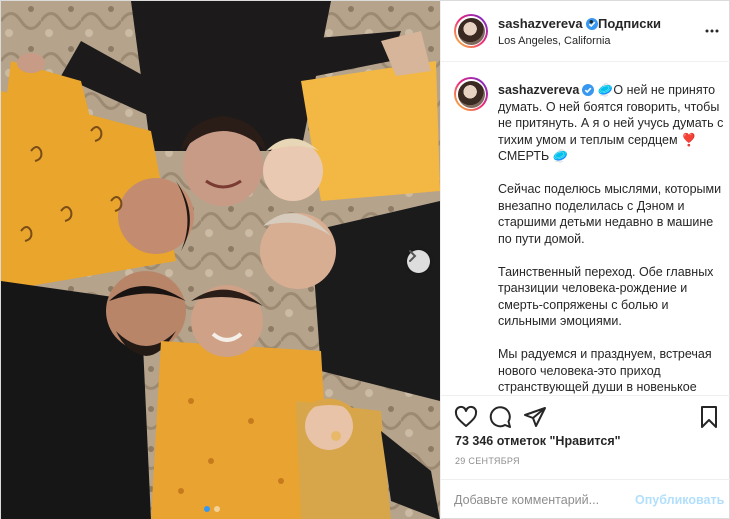 This screenshot has height=519, width=730. I want to click on chevron-right-icon, so click(413, 256).